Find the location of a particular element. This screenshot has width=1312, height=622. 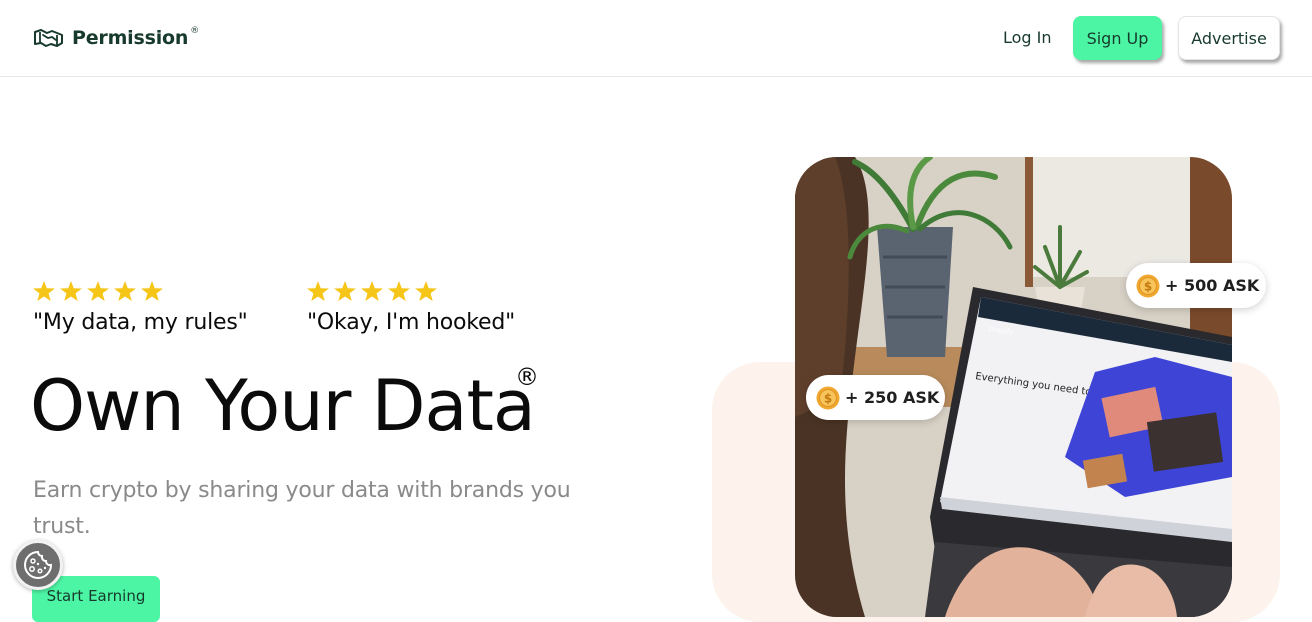

testimonial: "Okay, I'm hooked" is located at coordinates (411, 308).